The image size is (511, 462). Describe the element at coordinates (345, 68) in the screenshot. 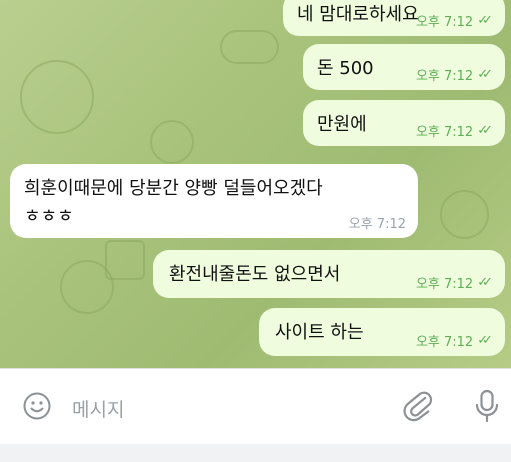

I see `message-text: 돈 500` at that location.